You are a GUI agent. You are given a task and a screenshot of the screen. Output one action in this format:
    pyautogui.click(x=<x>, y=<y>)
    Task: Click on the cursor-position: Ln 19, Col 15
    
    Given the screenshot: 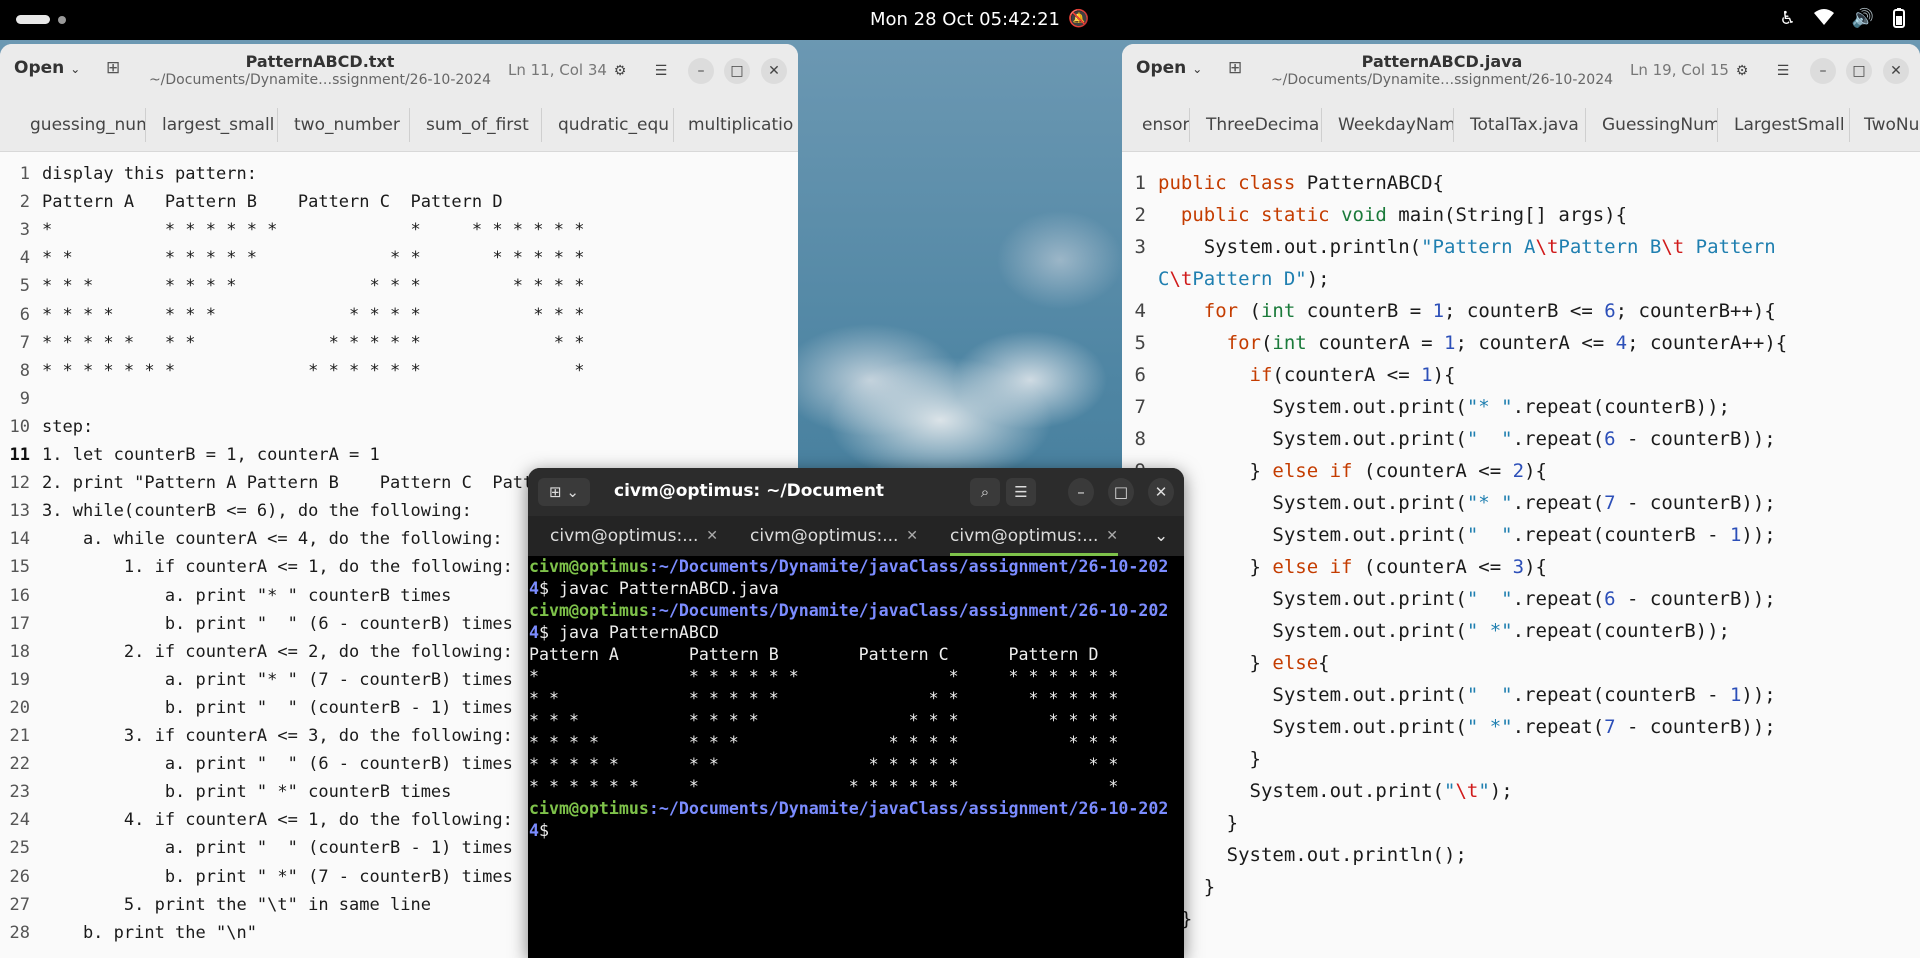 What is the action you would take?
    pyautogui.click(x=1679, y=70)
    